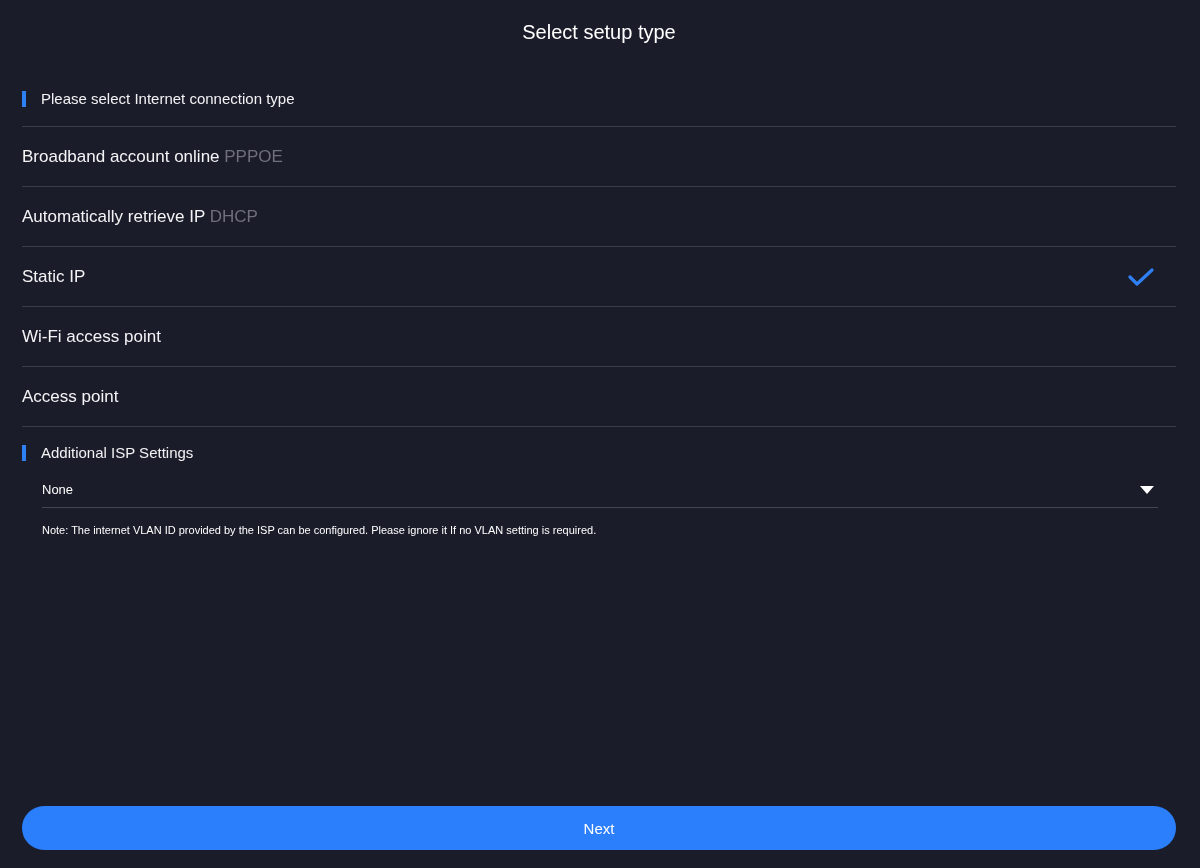  What do you see at coordinates (320, 530) in the screenshot?
I see `note-text: Note: The internet VLAN ID provided by the ISP can be configured. Please ignore it If no VLAN setting is required.` at bounding box center [320, 530].